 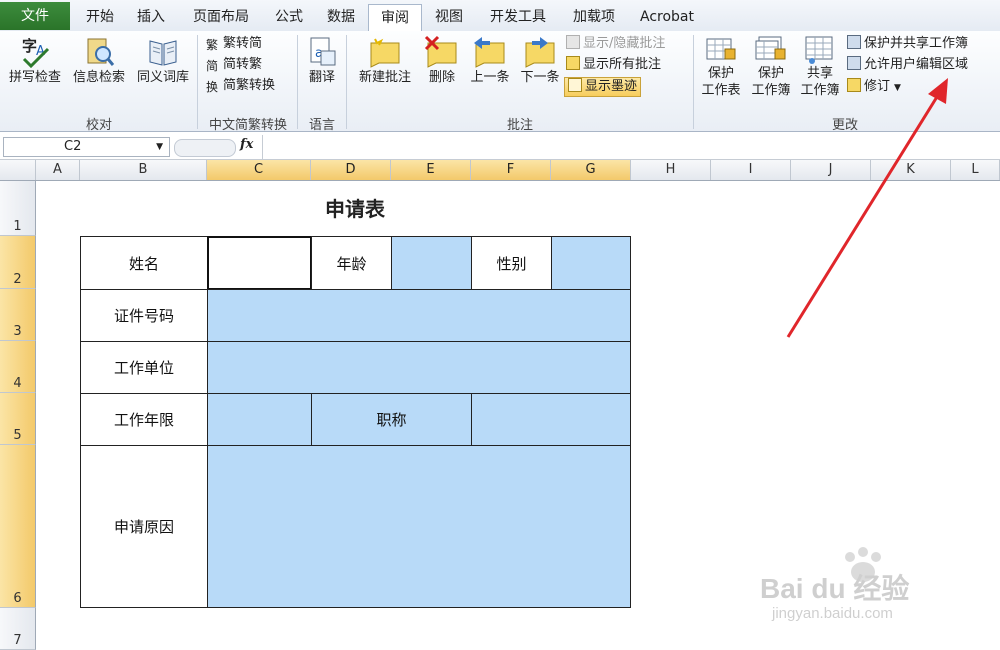 What do you see at coordinates (854, 42) in the screenshot?
I see `protect-share-icon` at bounding box center [854, 42].